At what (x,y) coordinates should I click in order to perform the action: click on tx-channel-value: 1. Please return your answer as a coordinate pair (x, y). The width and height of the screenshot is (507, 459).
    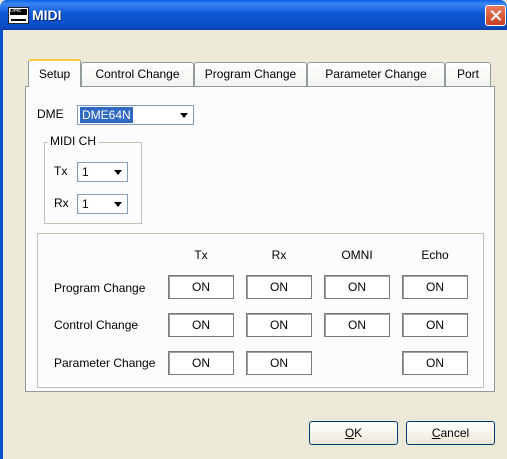
    Looking at the image, I should click on (85, 172).